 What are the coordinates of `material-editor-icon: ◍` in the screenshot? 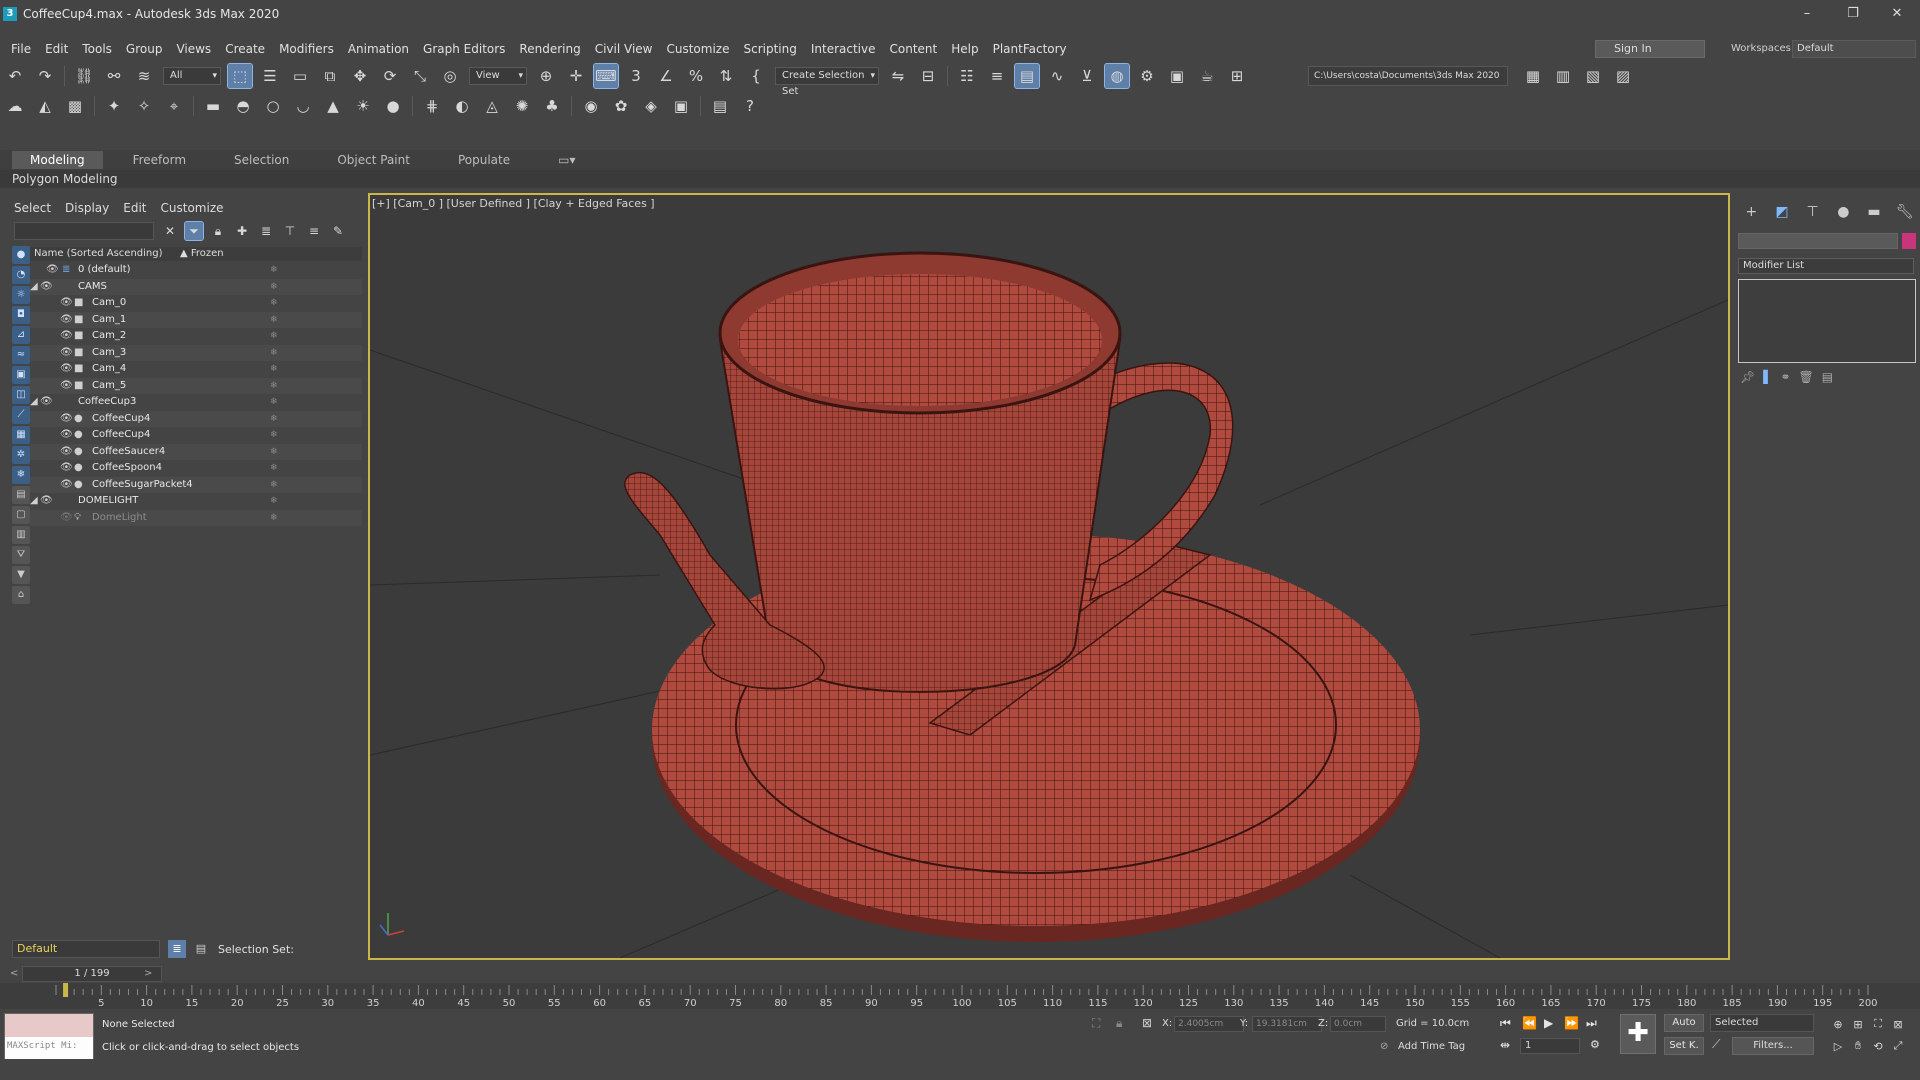 It's located at (1117, 76).